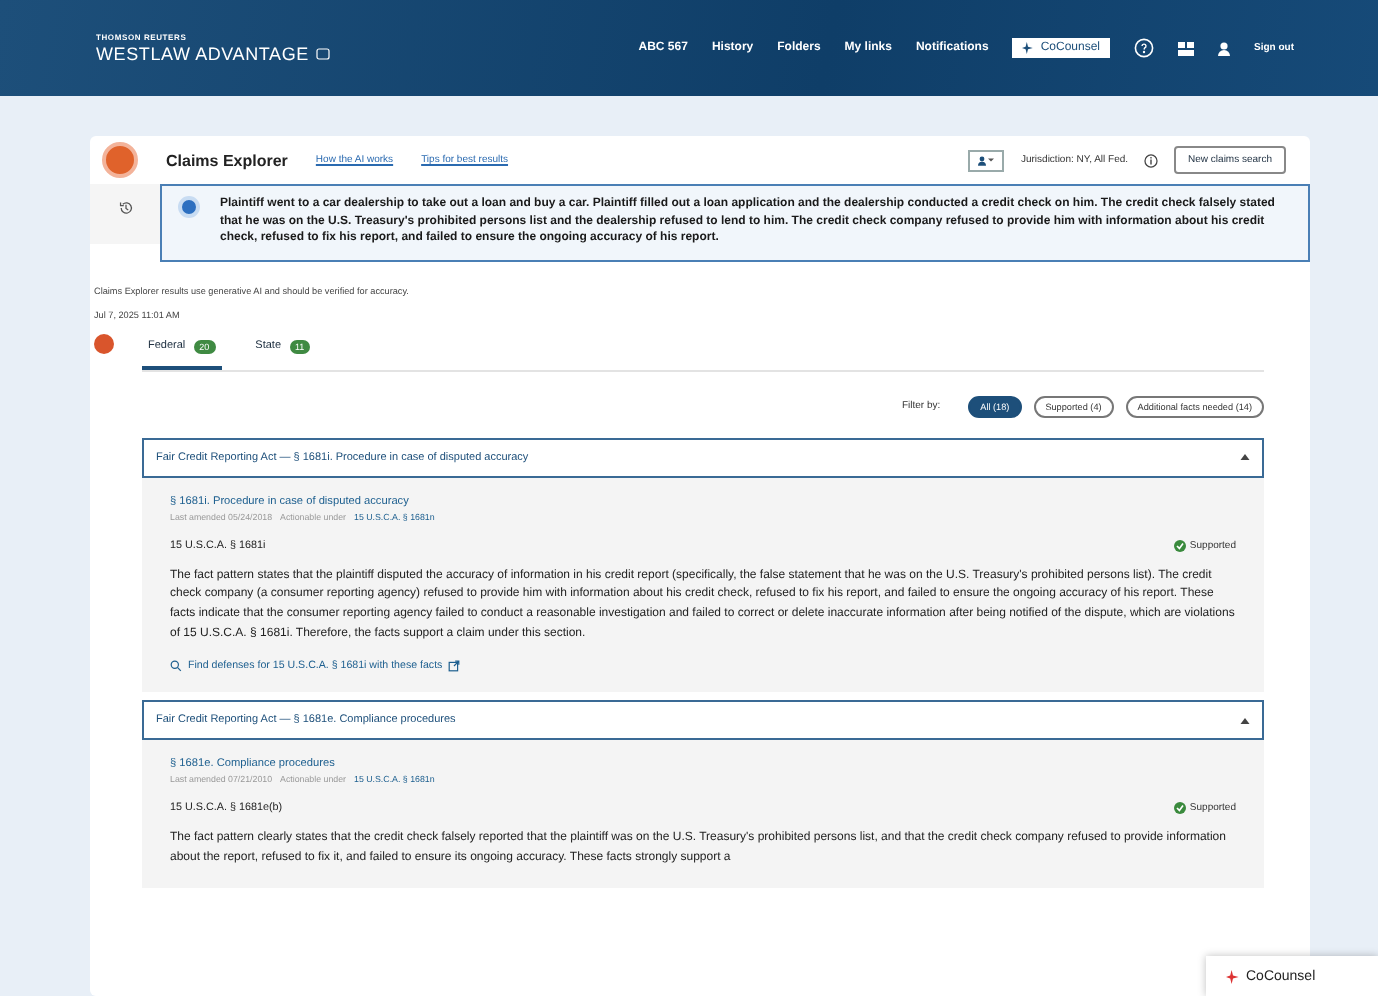 The width and height of the screenshot is (1378, 996). I want to click on chat-bubble-icon, so click(323, 54).